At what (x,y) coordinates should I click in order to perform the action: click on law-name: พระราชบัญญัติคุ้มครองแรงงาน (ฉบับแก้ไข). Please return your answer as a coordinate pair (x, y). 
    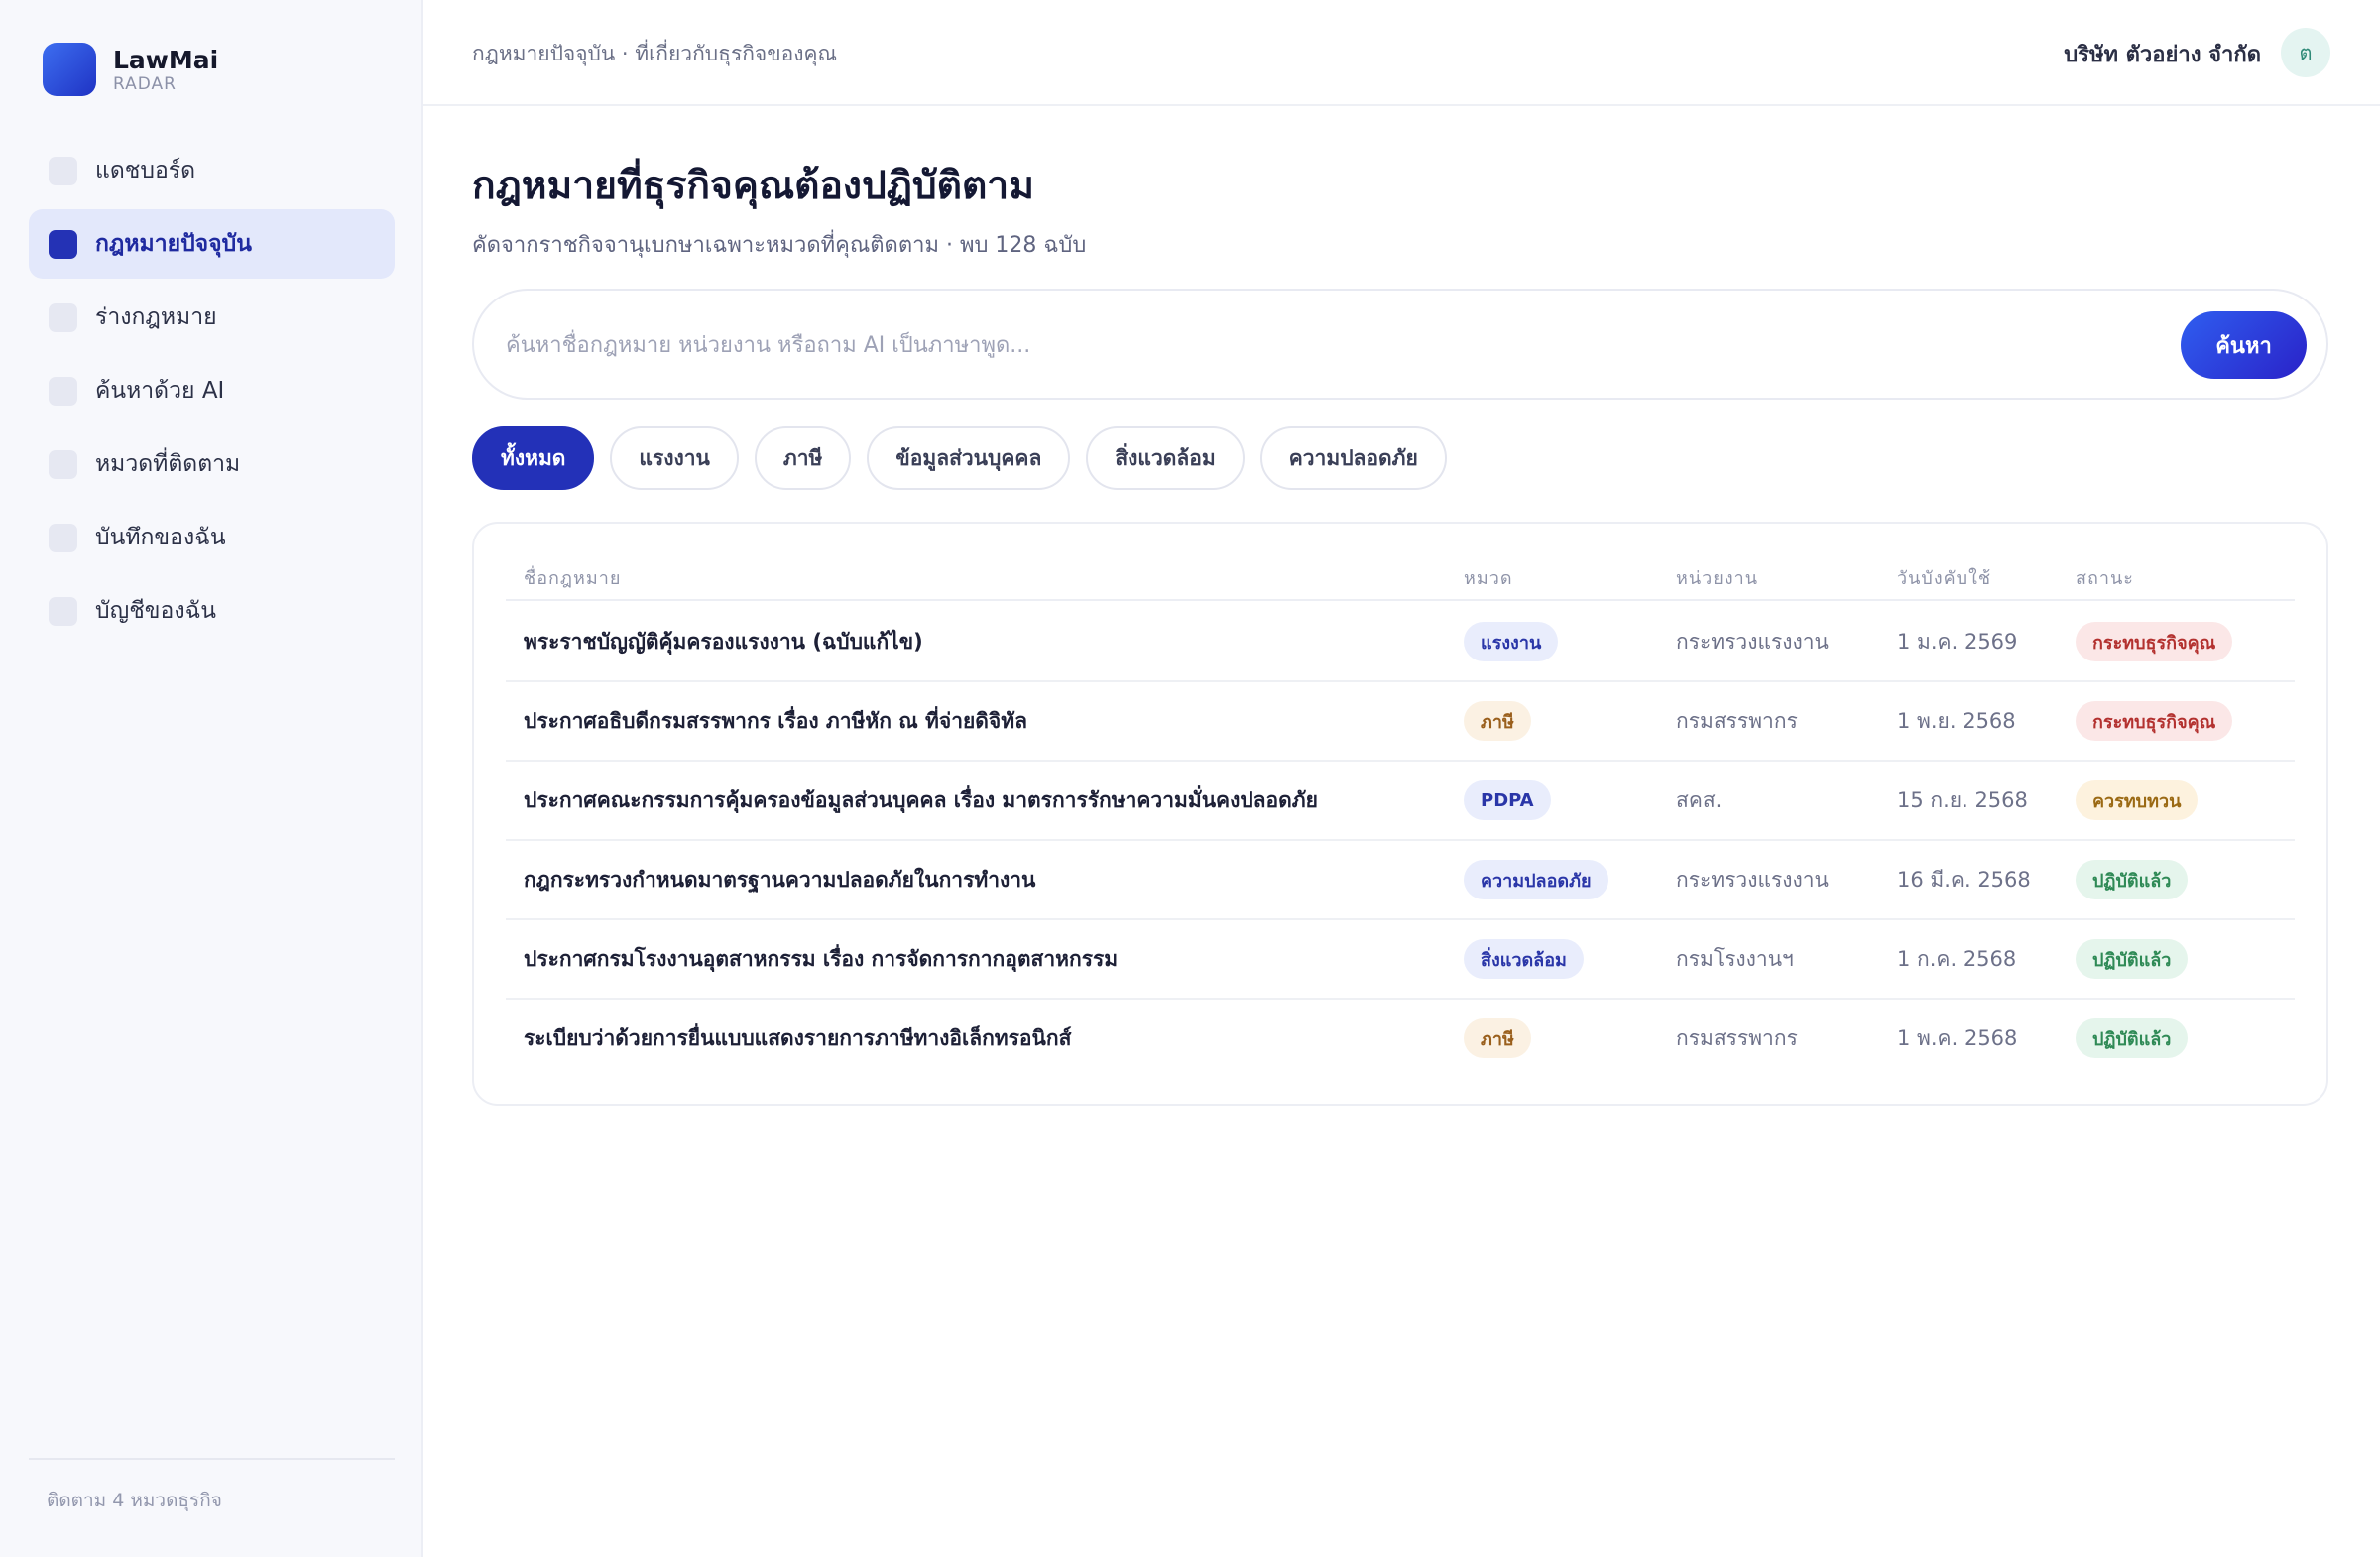
    Looking at the image, I should click on (723, 641).